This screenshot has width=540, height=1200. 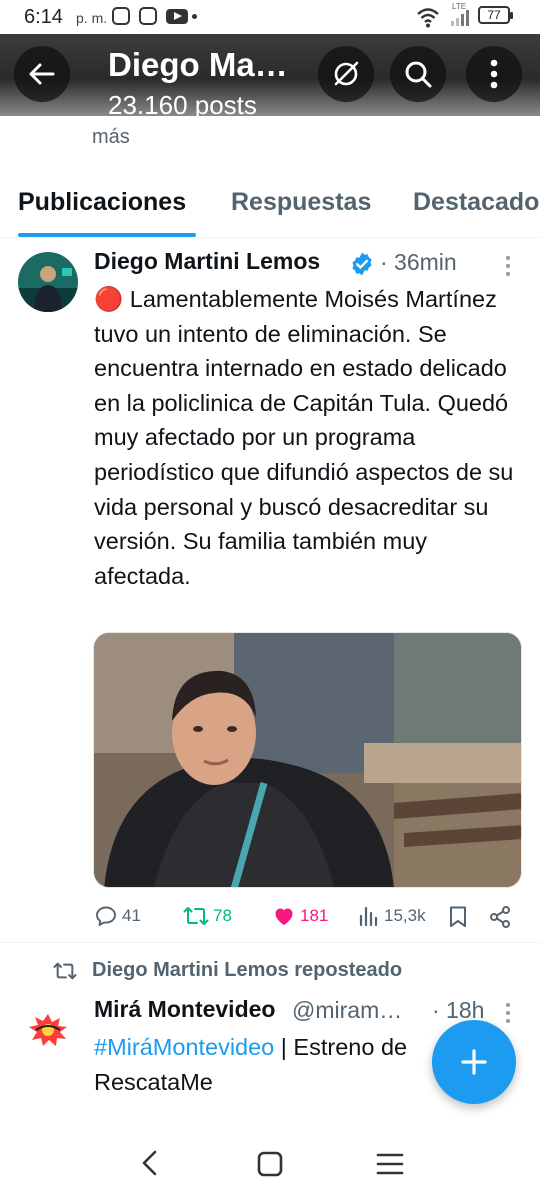 I want to click on battery-indicator: 77, so click(x=495, y=15).